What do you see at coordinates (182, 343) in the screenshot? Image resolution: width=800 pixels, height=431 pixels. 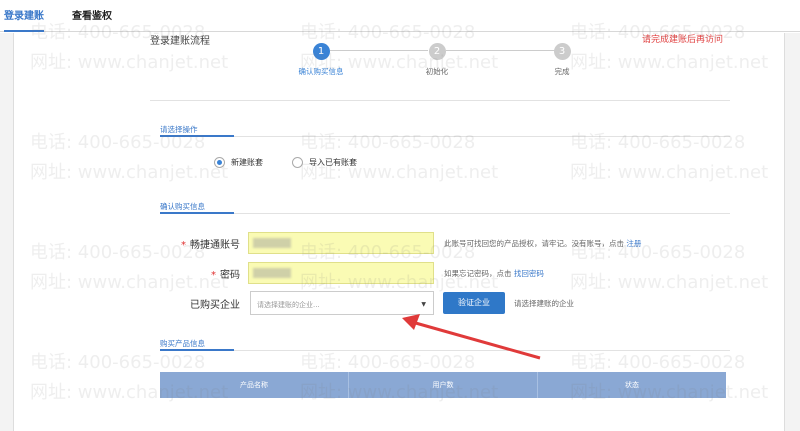 I see `section-title-product-info: 购买产品信息` at bounding box center [182, 343].